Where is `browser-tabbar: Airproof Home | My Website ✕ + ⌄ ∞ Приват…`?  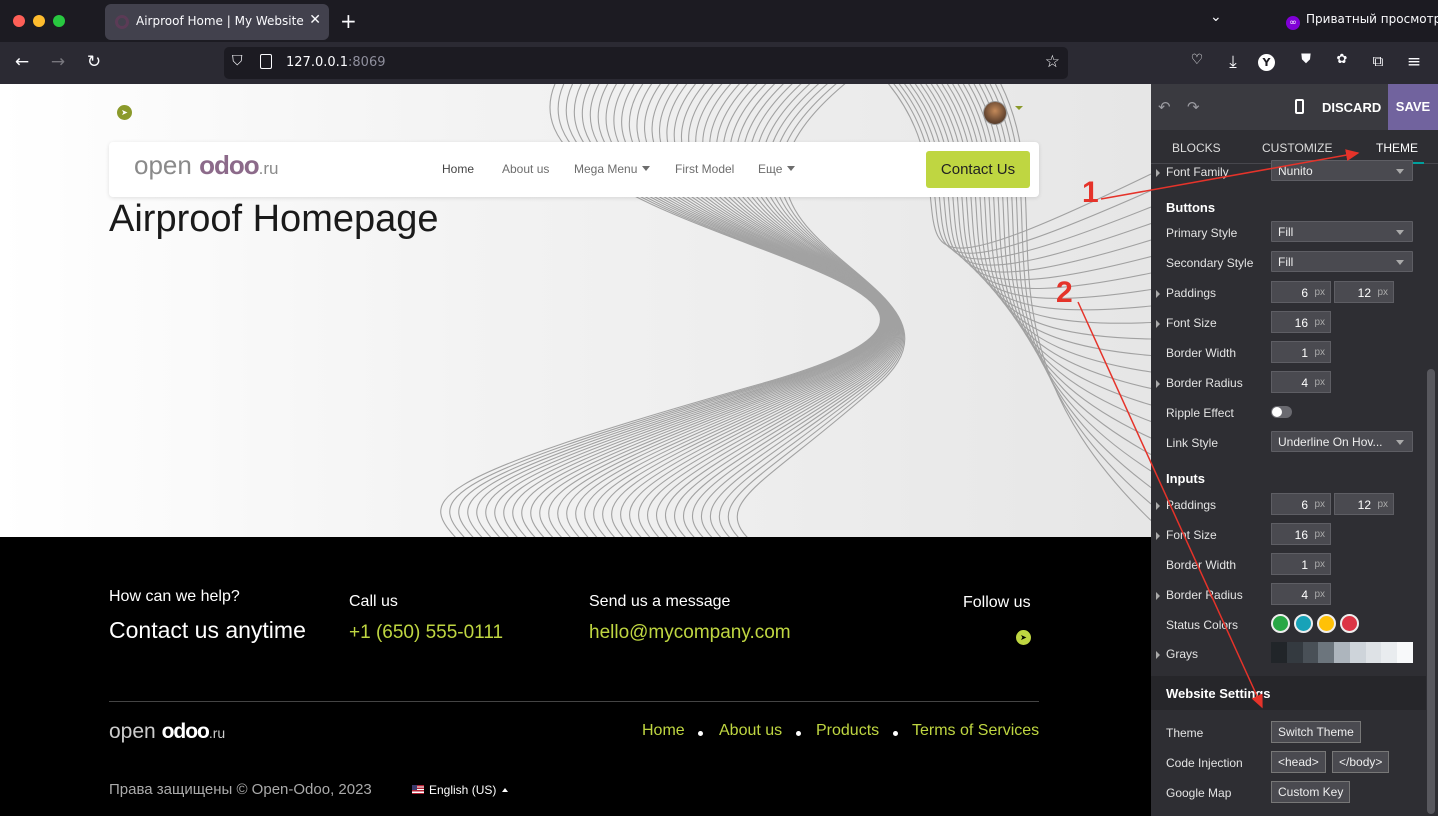
browser-tabbar: Airproof Home | My Website ✕ + ⌄ ∞ Приват… is located at coordinates (719, 21).